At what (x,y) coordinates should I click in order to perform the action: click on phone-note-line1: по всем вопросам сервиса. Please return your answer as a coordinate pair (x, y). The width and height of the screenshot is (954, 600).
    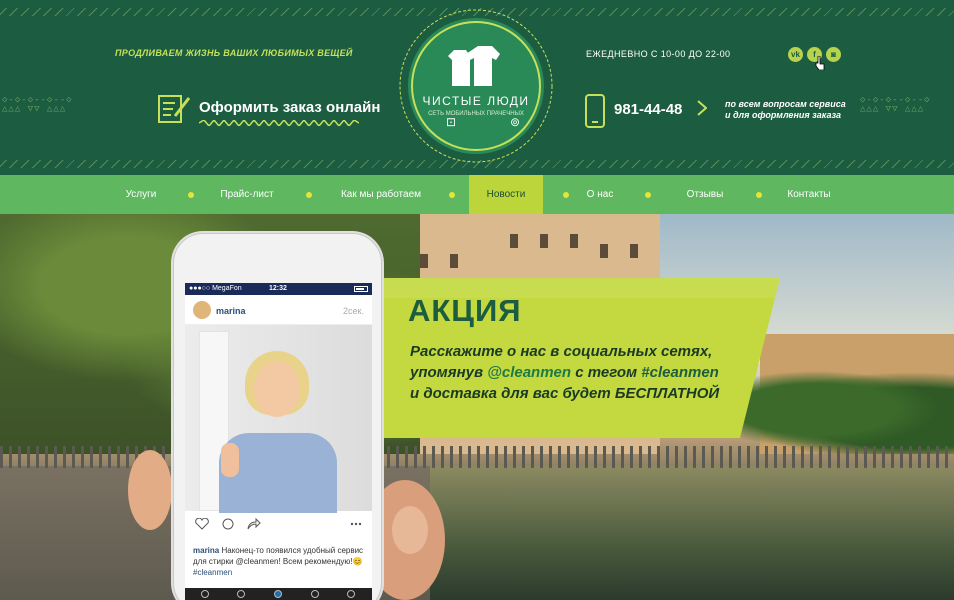
    Looking at the image, I should click on (785, 104).